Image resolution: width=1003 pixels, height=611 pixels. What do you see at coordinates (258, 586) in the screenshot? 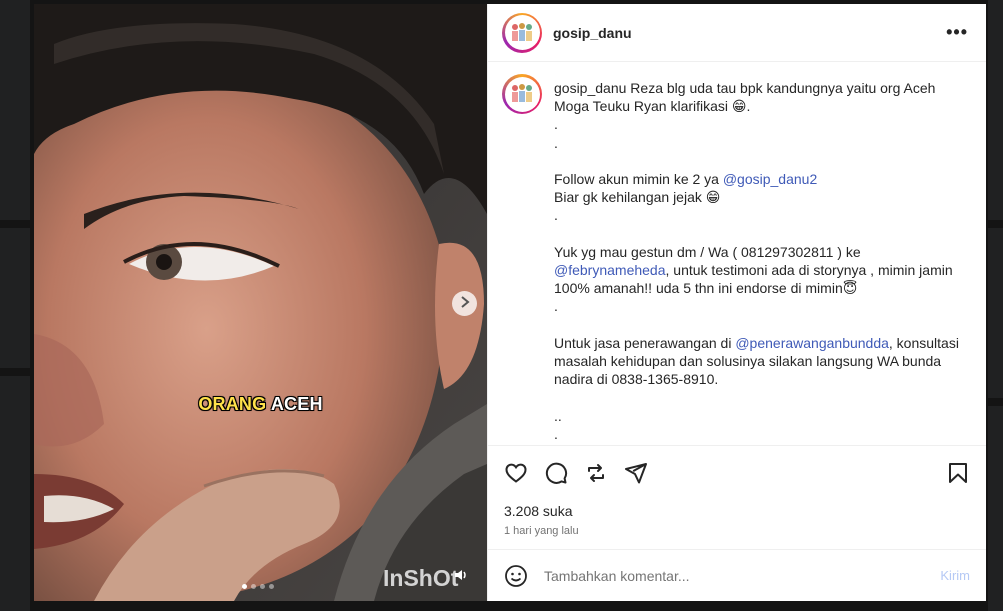
I see `carousel-indicator` at bounding box center [258, 586].